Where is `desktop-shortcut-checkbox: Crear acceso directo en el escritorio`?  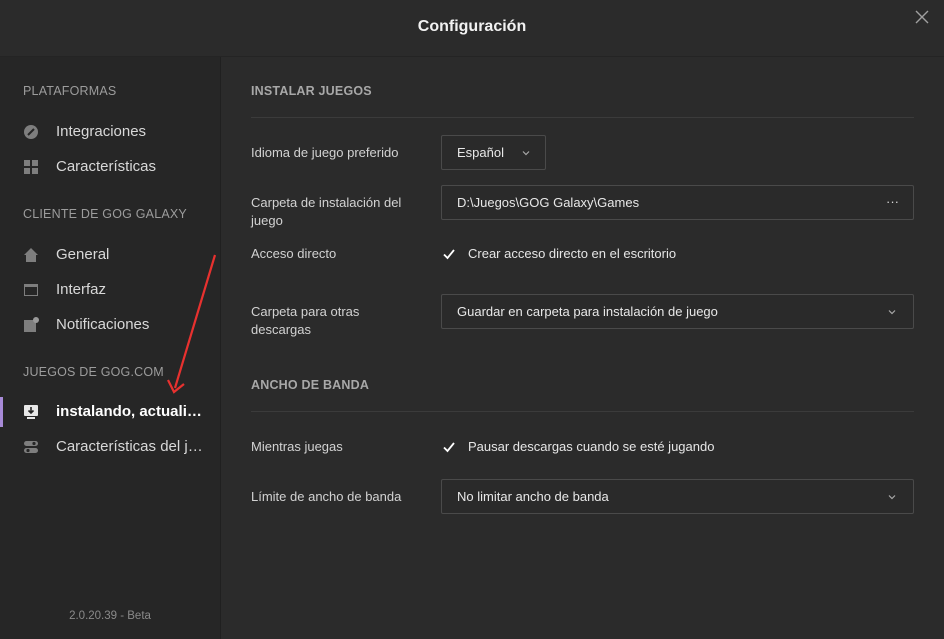 desktop-shortcut-checkbox: Crear acceso directo en el escritorio is located at coordinates (572, 255).